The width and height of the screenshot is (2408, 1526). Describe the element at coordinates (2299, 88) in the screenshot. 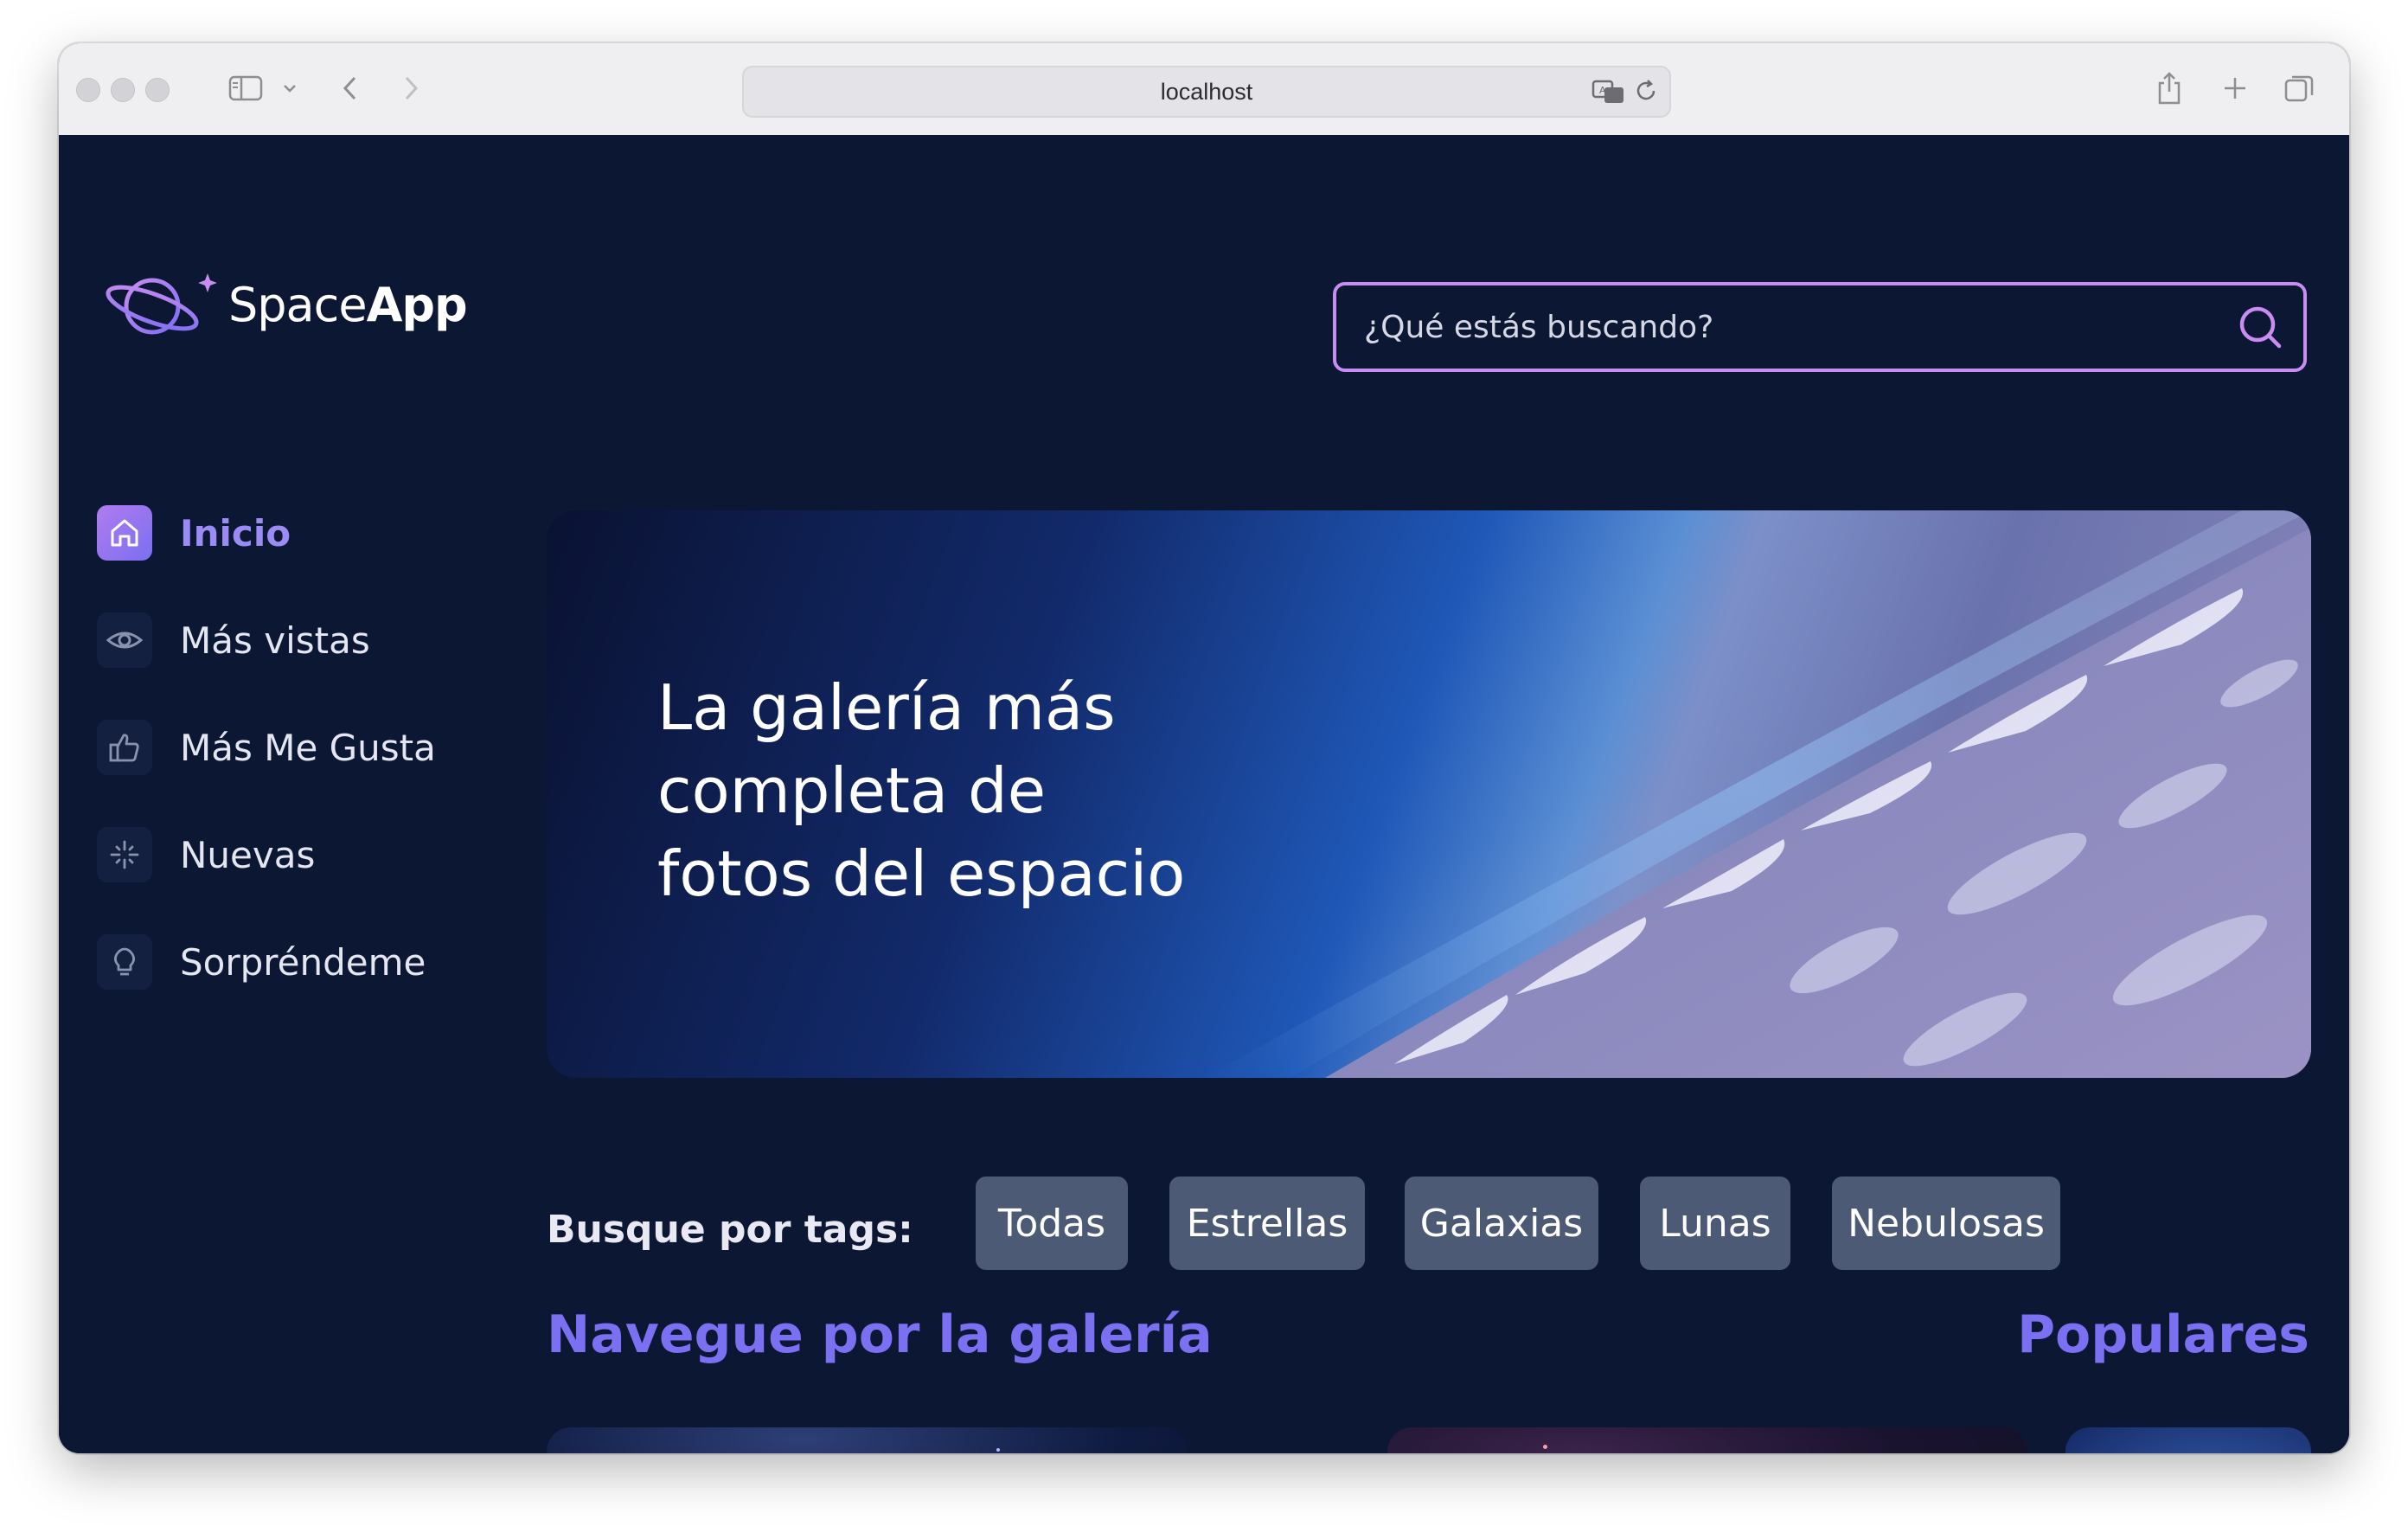

I see `tab-overview-icon` at that location.